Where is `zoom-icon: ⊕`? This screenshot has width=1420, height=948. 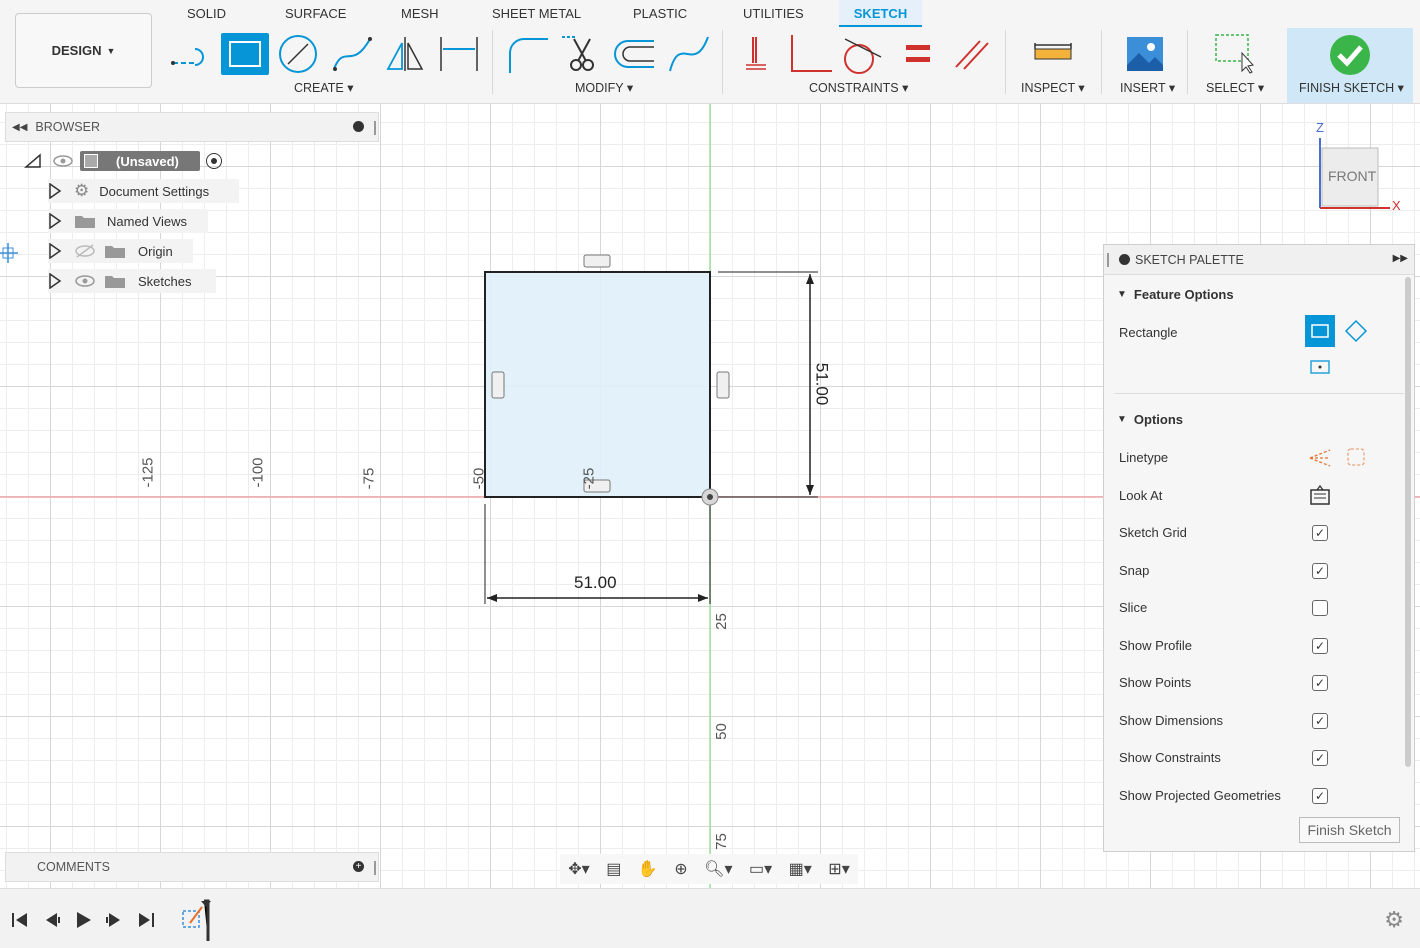 zoom-icon: ⊕ is located at coordinates (680, 869).